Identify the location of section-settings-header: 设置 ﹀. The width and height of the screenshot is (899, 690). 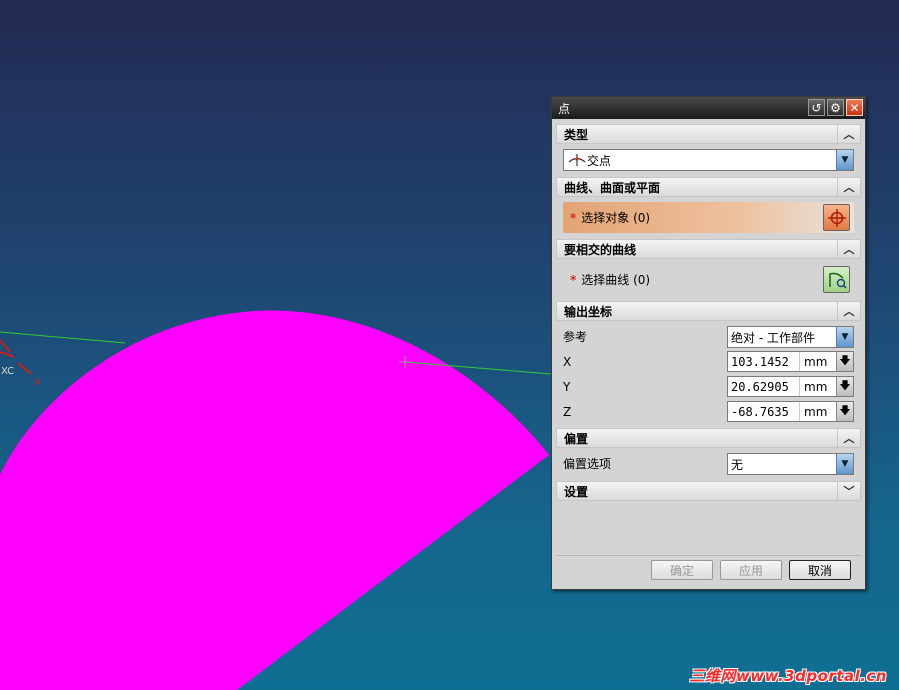
(708, 491).